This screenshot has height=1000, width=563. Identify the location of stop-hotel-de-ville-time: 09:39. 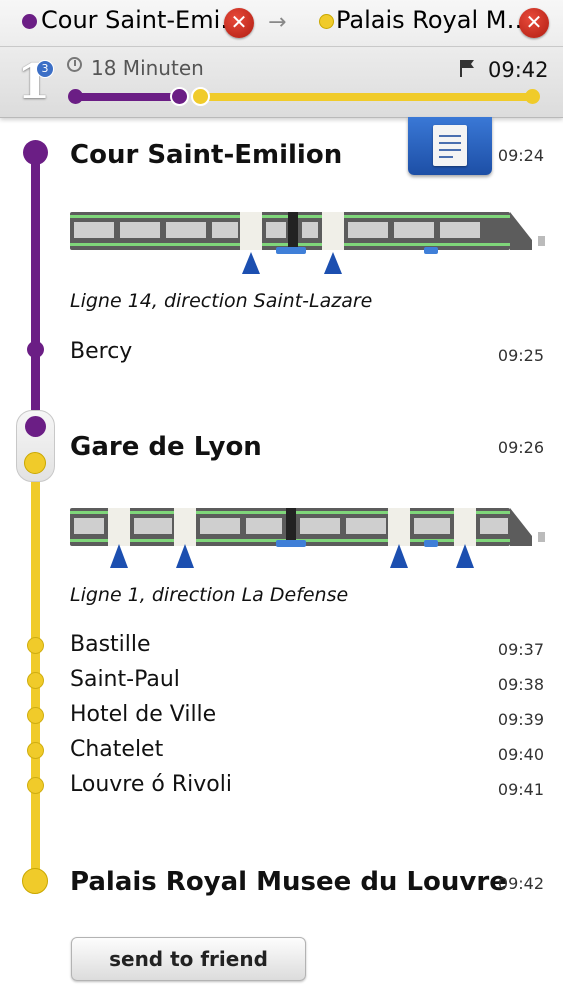
(520, 719).